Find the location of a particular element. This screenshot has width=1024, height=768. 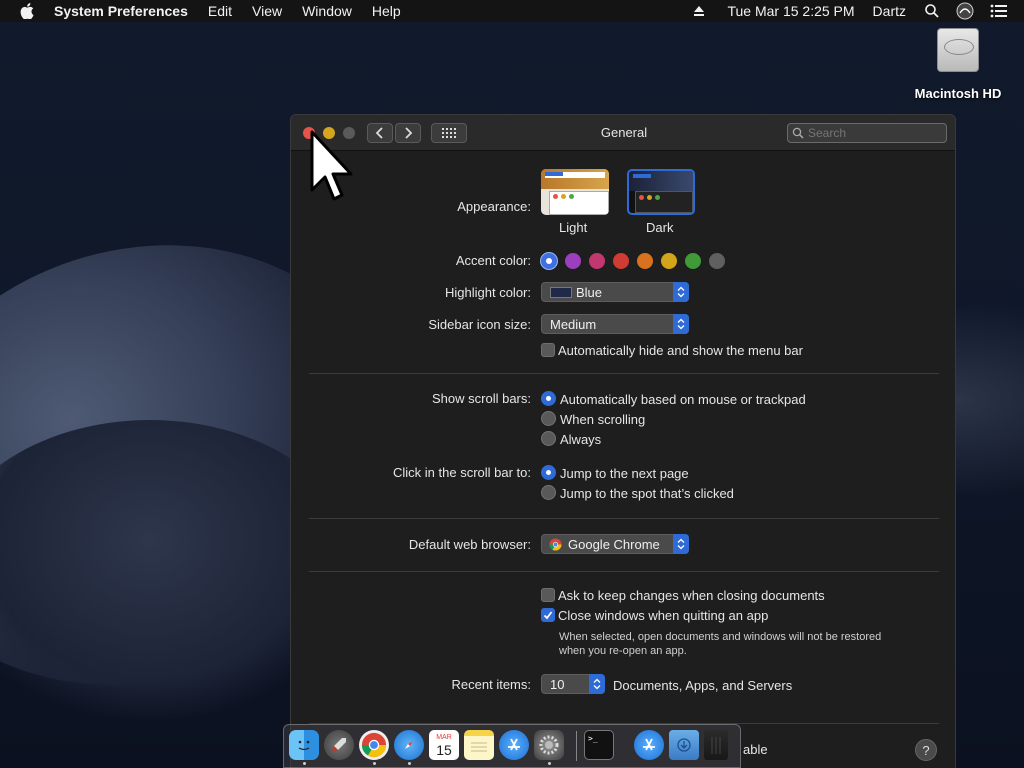

ask-keep-changes-checkbox is located at coordinates (548, 595).